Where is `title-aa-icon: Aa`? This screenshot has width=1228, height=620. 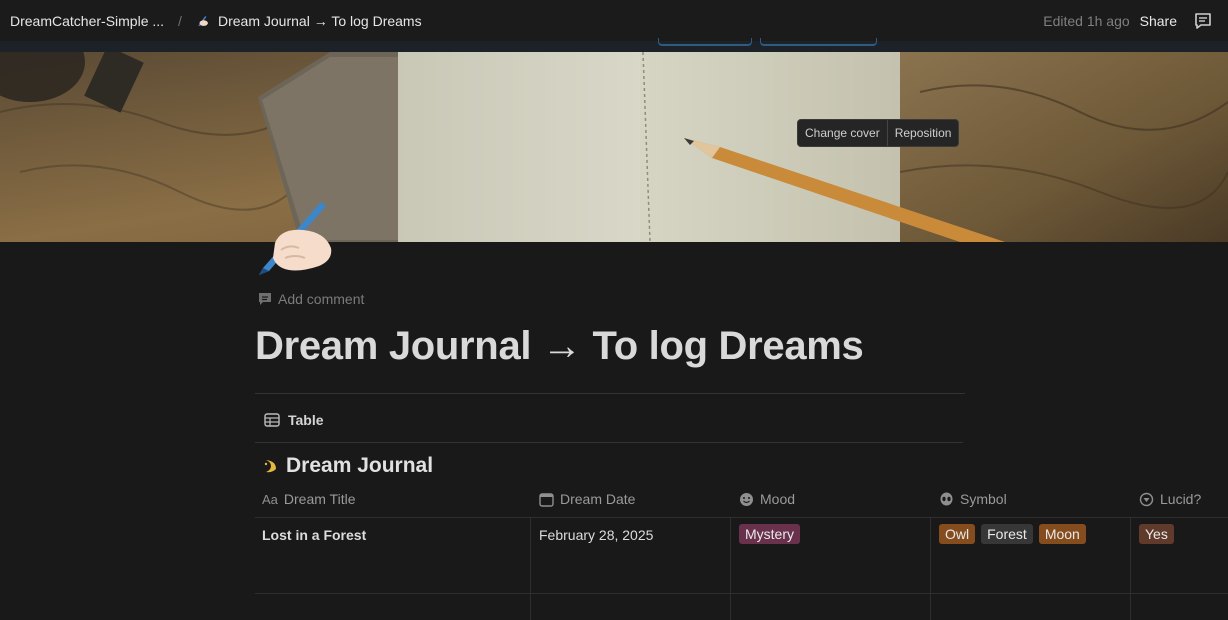 title-aa-icon: Aa is located at coordinates (270, 499).